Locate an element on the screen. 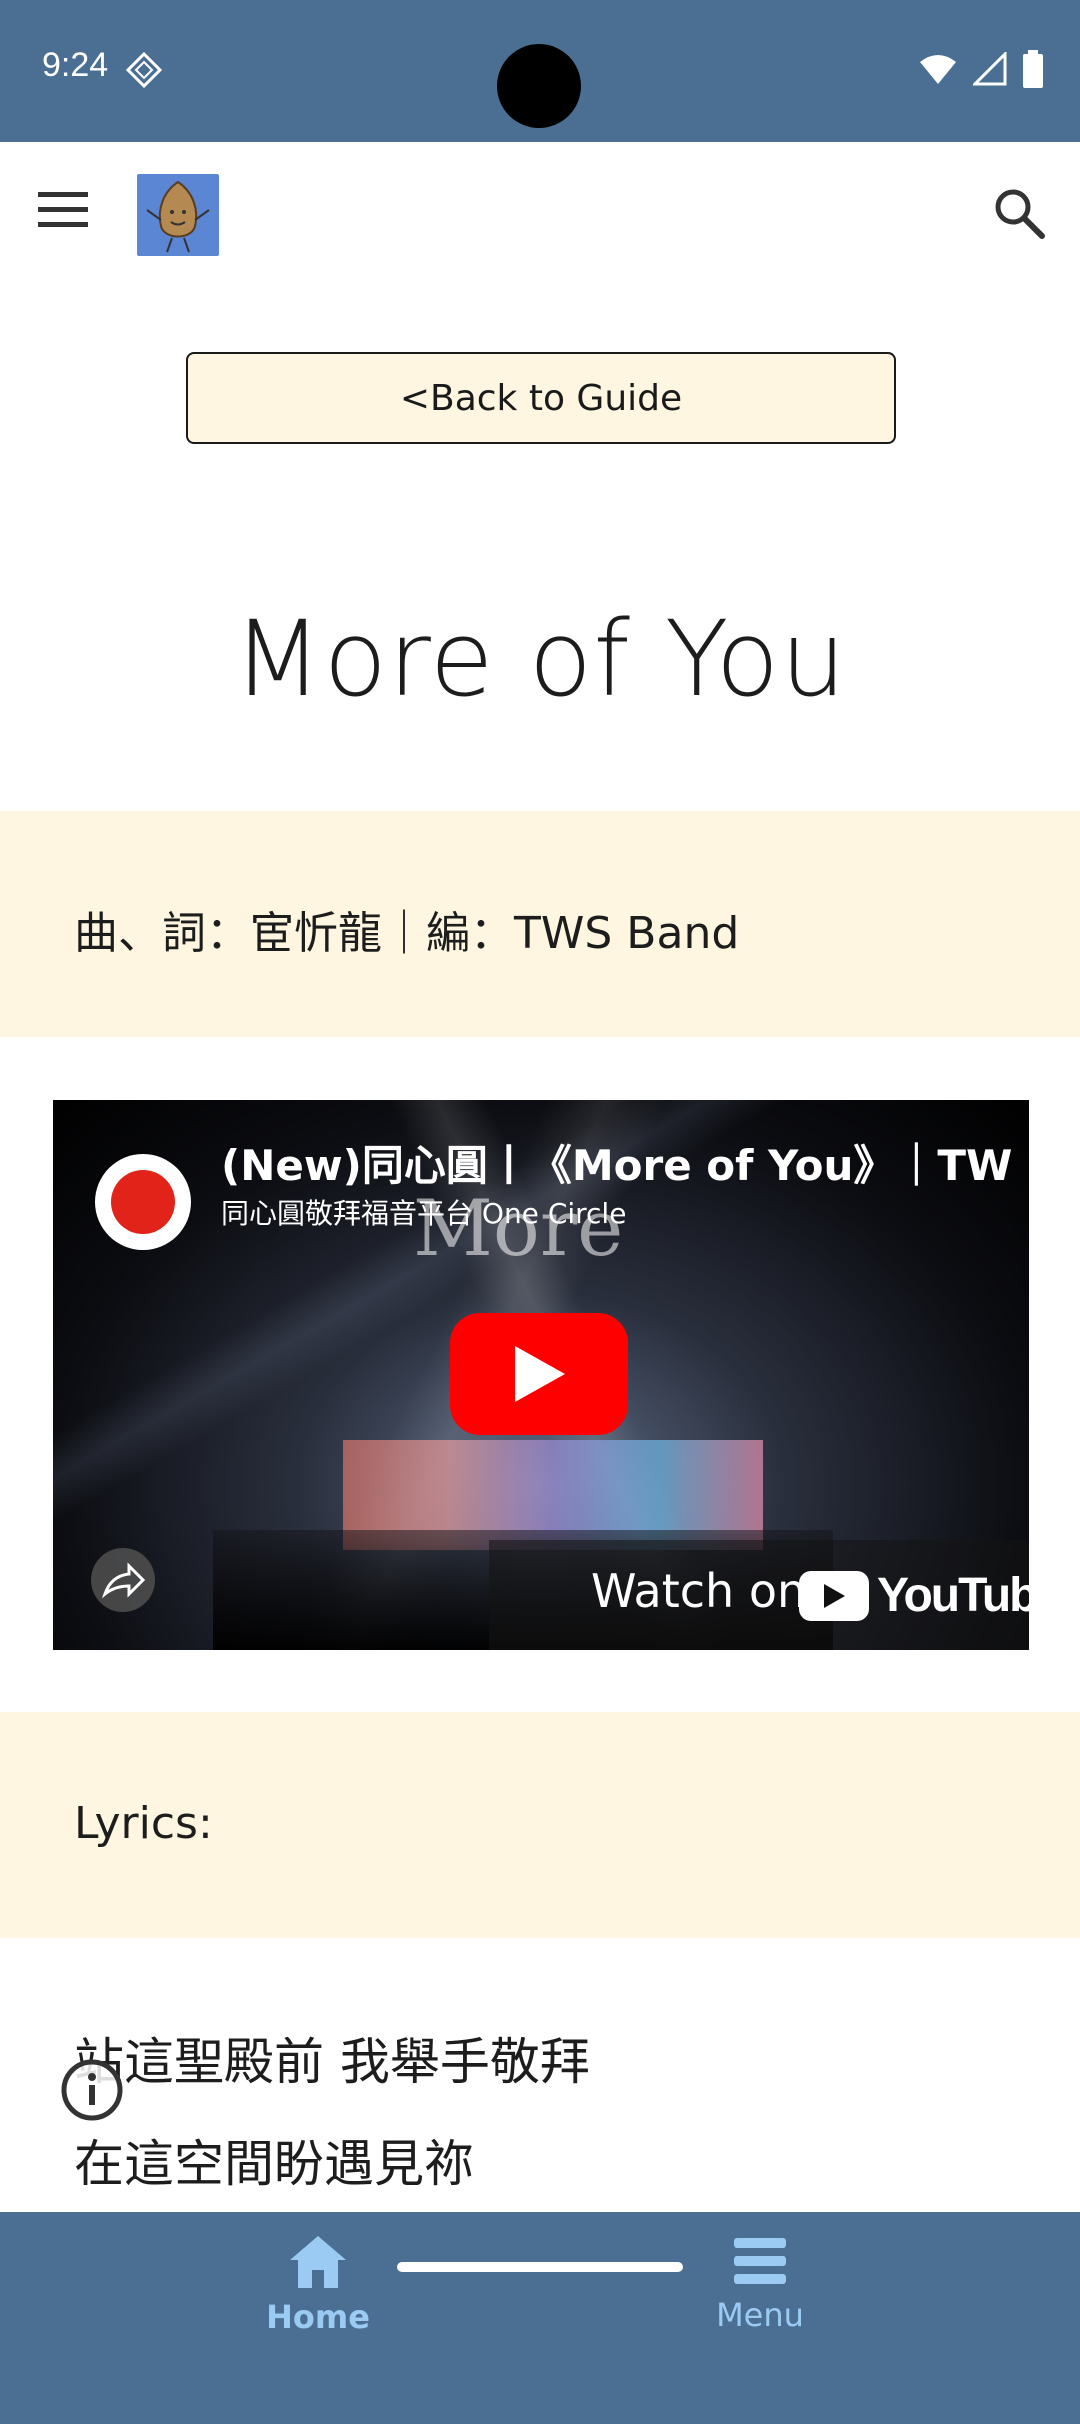 Image resolution: width=1080 pixels, height=2424 pixels. video-title: (New)同心圓丨《More of You》｜TW is located at coordinates (616, 1162).